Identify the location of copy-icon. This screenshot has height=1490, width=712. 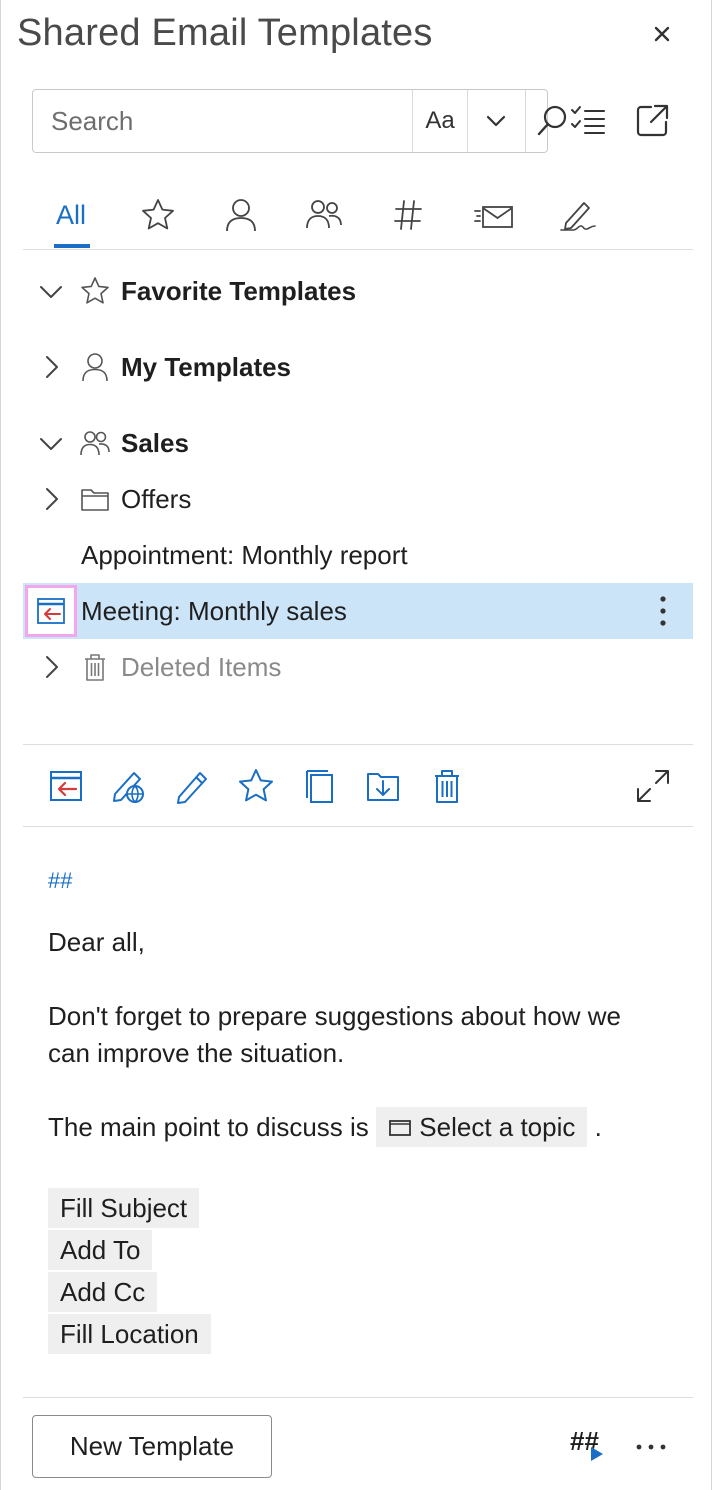
(320, 786).